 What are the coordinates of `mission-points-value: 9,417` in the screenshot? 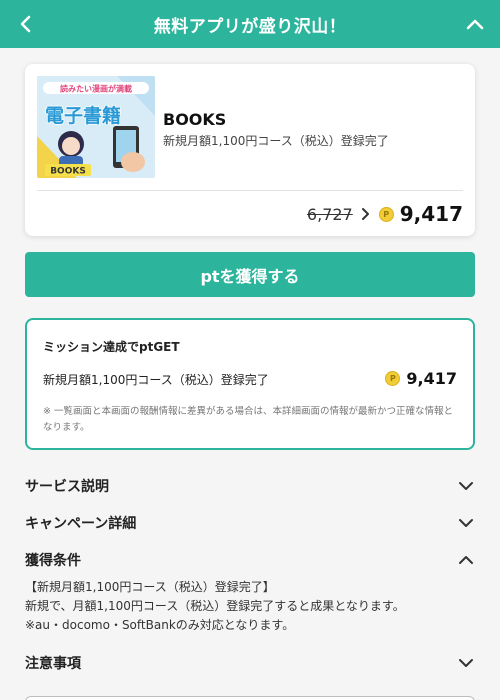 It's located at (431, 378).